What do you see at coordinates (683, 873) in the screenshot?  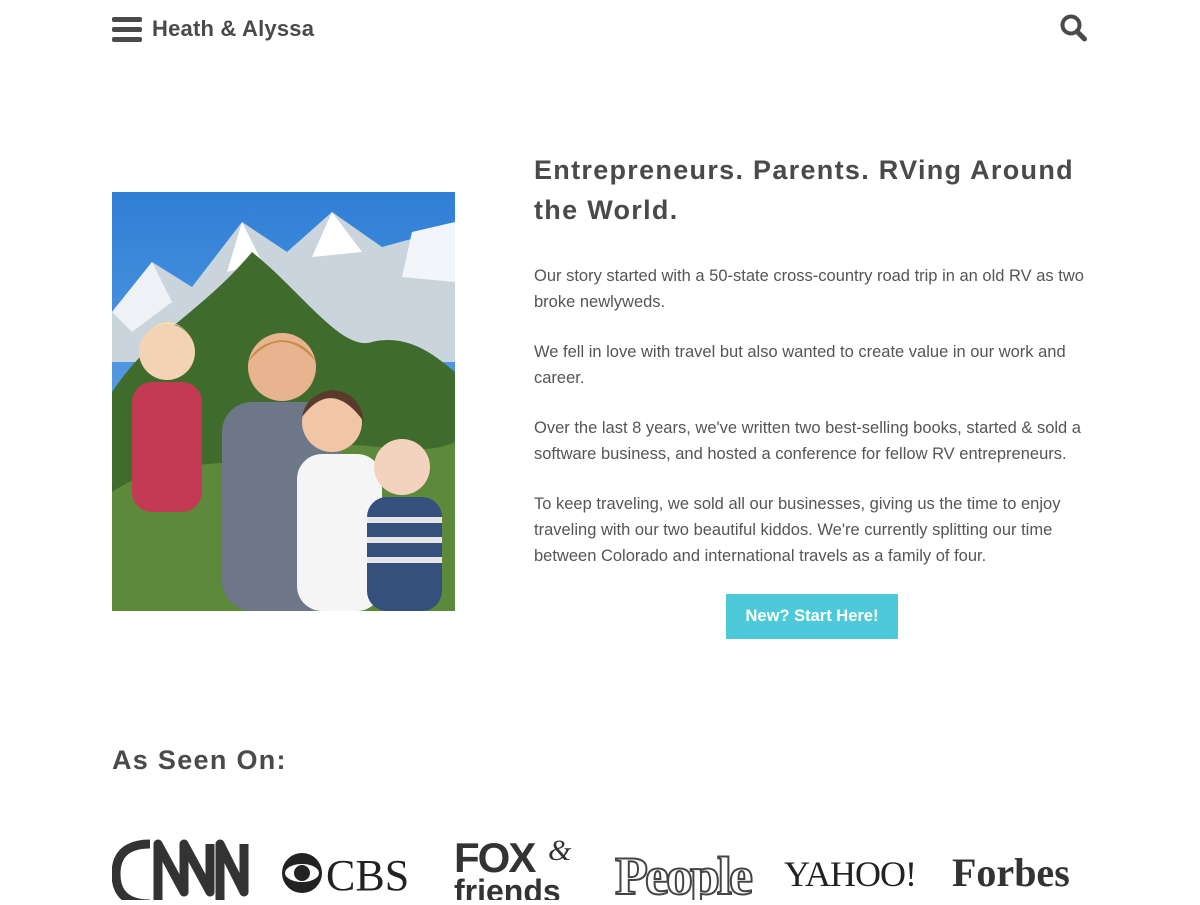 I see `svg-text: People` at bounding box center [683, 873].